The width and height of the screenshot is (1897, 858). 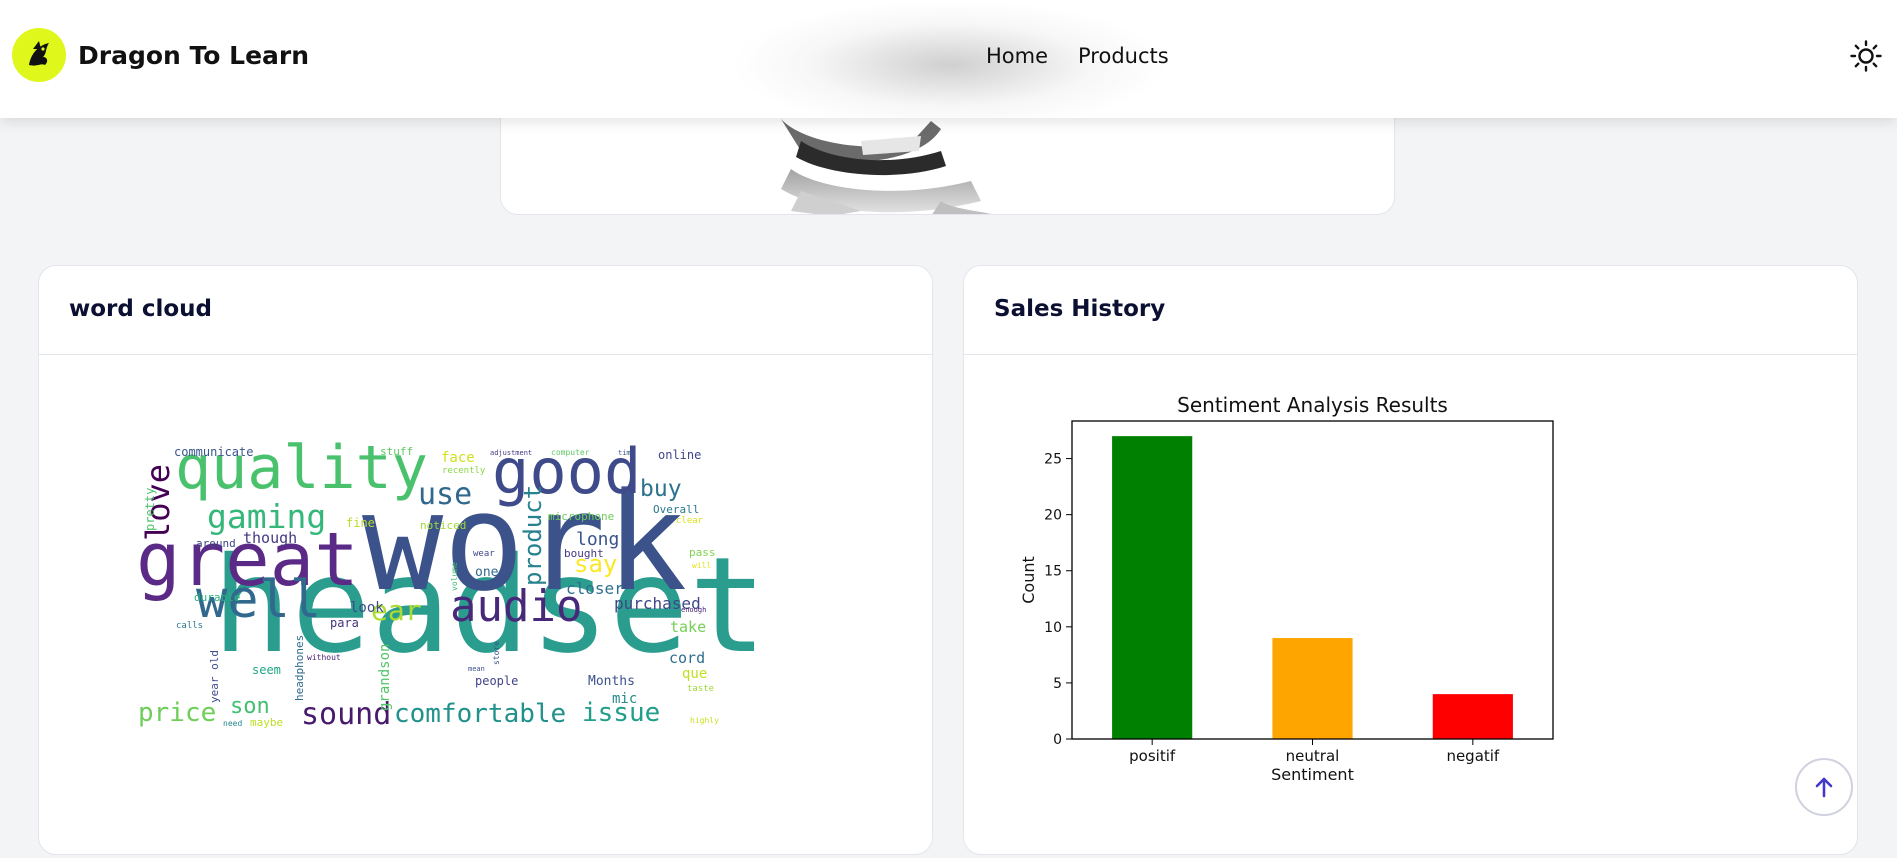 I want to click on wc-word: pretty, so click(x=150, y=509).